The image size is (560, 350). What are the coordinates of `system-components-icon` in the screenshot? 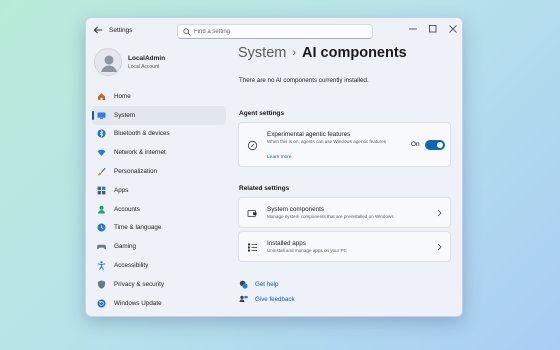 It's located at (252, 213).